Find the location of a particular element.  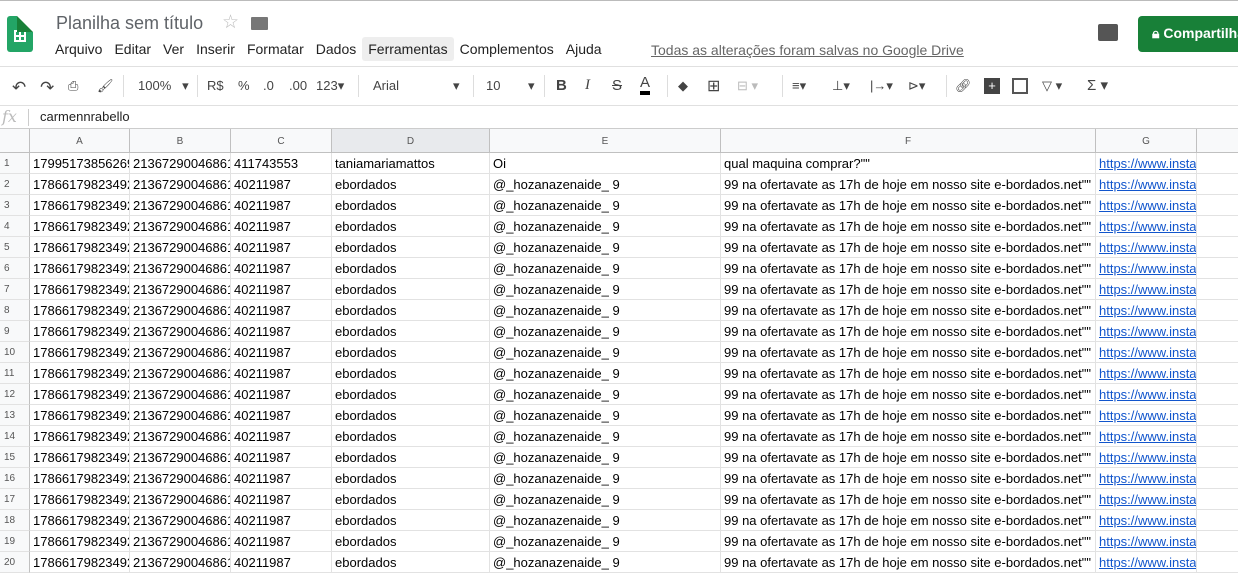

row-header: 9 is located at coordinates (15, 331).